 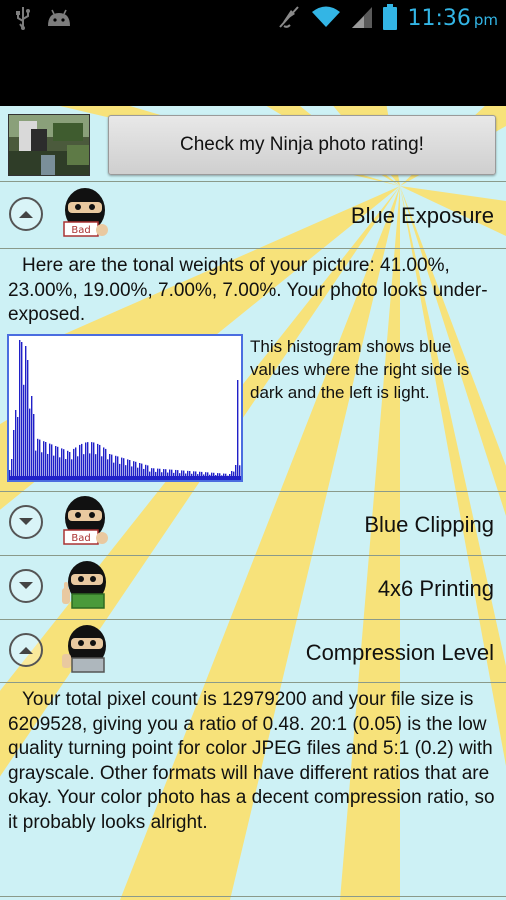 I want to click on wifi-icon, so click(x=326, y=19).